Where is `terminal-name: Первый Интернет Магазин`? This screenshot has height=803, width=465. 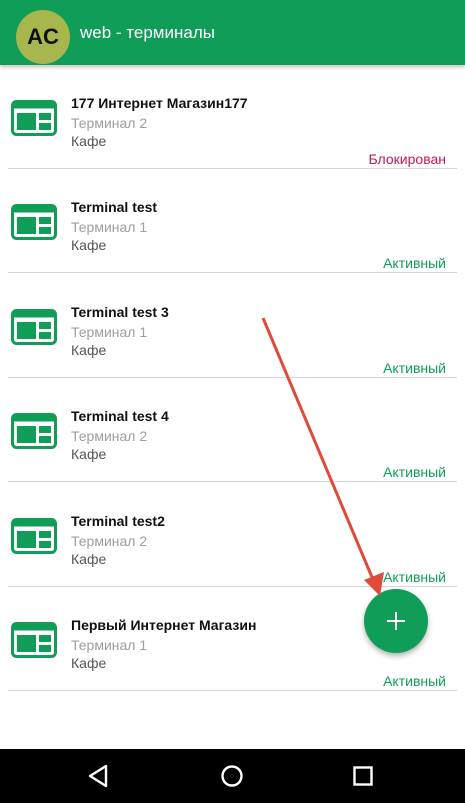
terminal-name: Первый Интернет Магазин is located at coordinates (164, 625).